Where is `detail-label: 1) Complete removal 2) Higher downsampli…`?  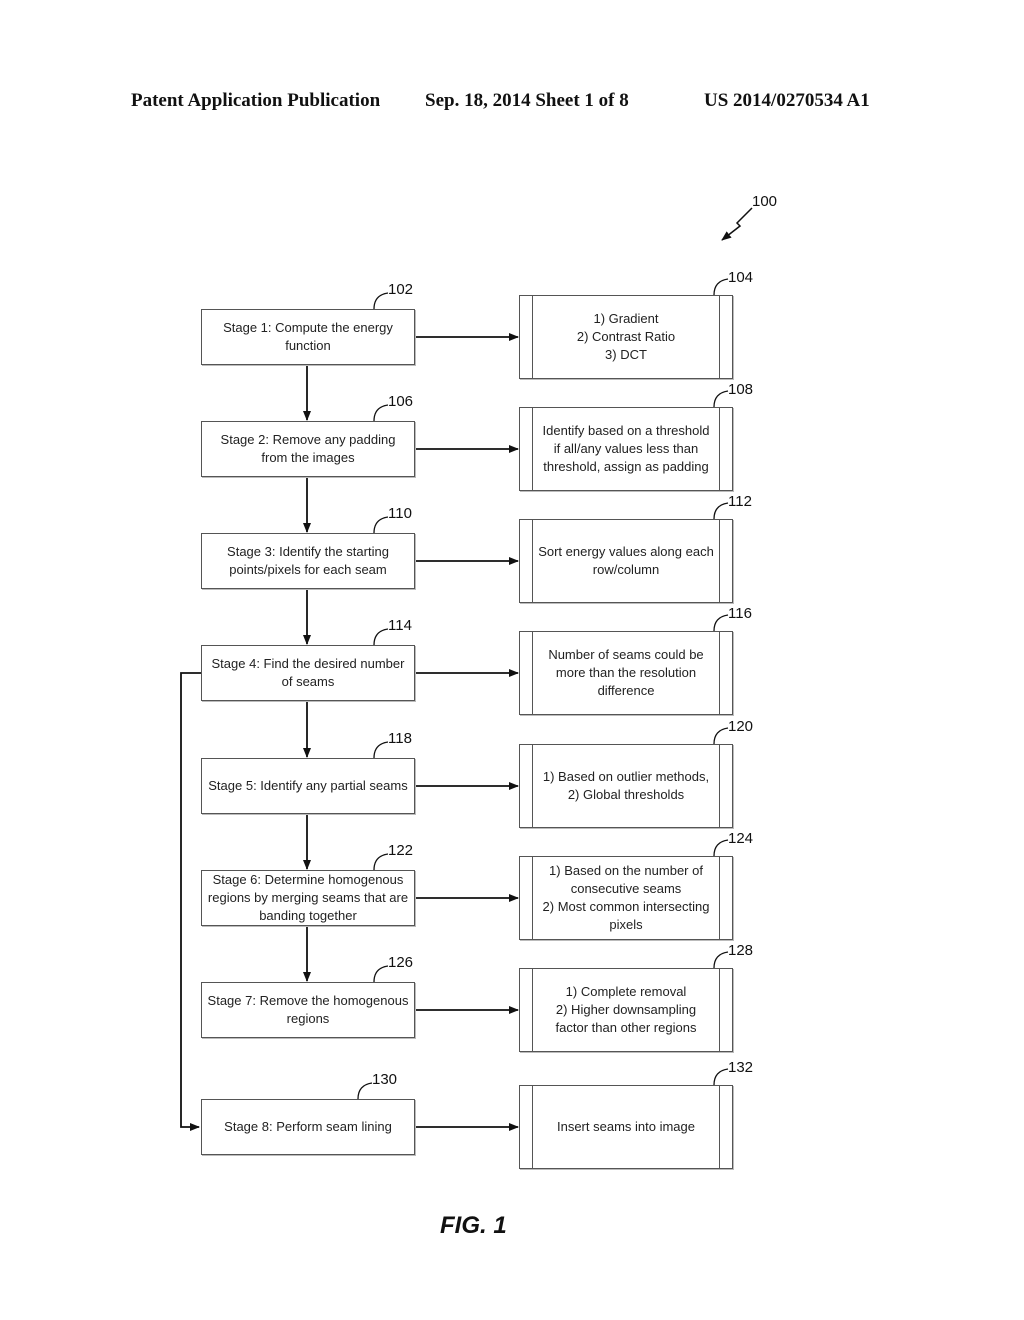 detail-label: 1) Complete removal 2) Higher downsampli… is located at coordinates (626, 1009).